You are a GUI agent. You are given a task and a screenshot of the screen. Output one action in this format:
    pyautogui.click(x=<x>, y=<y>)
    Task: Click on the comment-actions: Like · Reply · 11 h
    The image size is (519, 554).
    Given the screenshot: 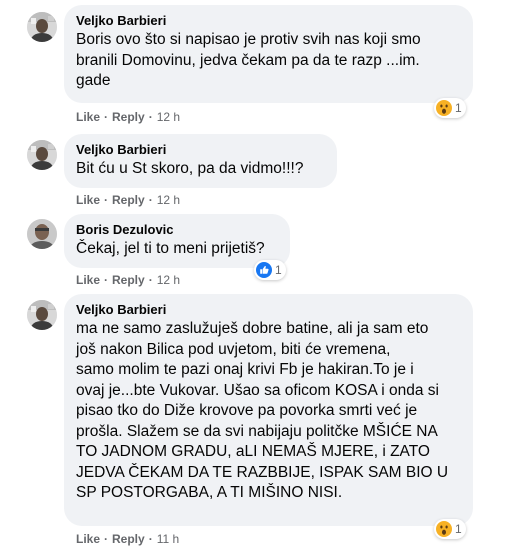 What is the action you would take?
    pyautogui.click(x=127, y=539)
    